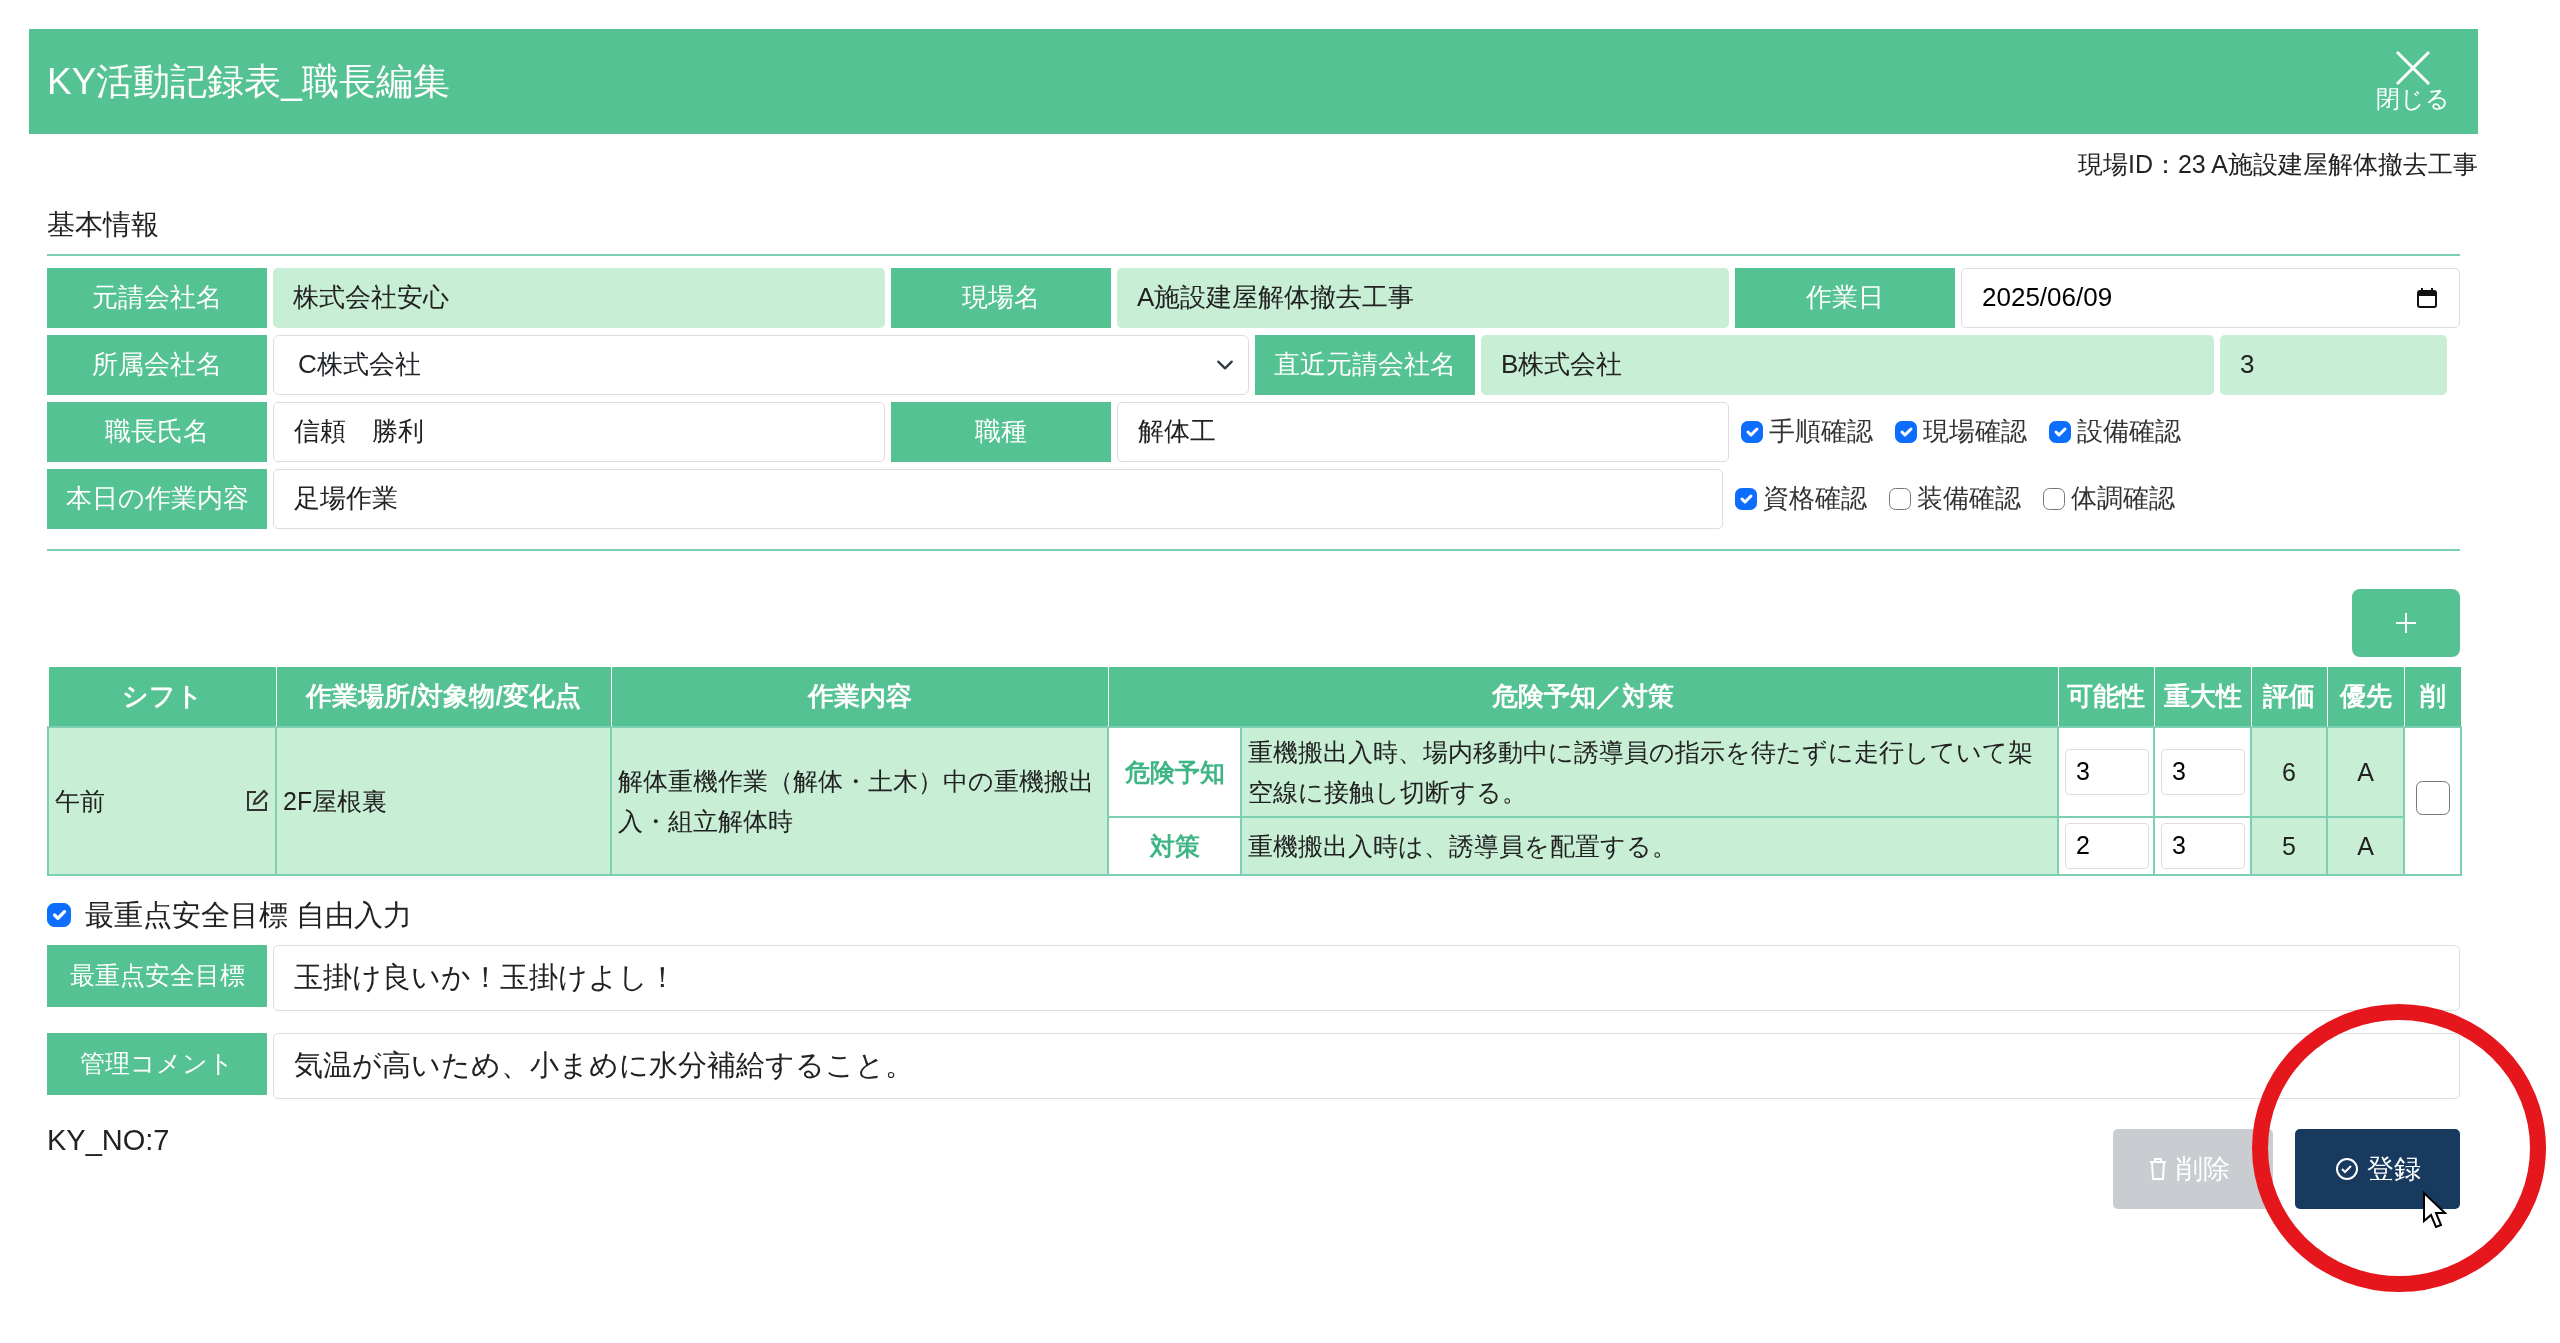  What do you see at coordinates (2289, 696) in the screenshot?
I see `column-header: 評価` at bounding box center [2289, 696].